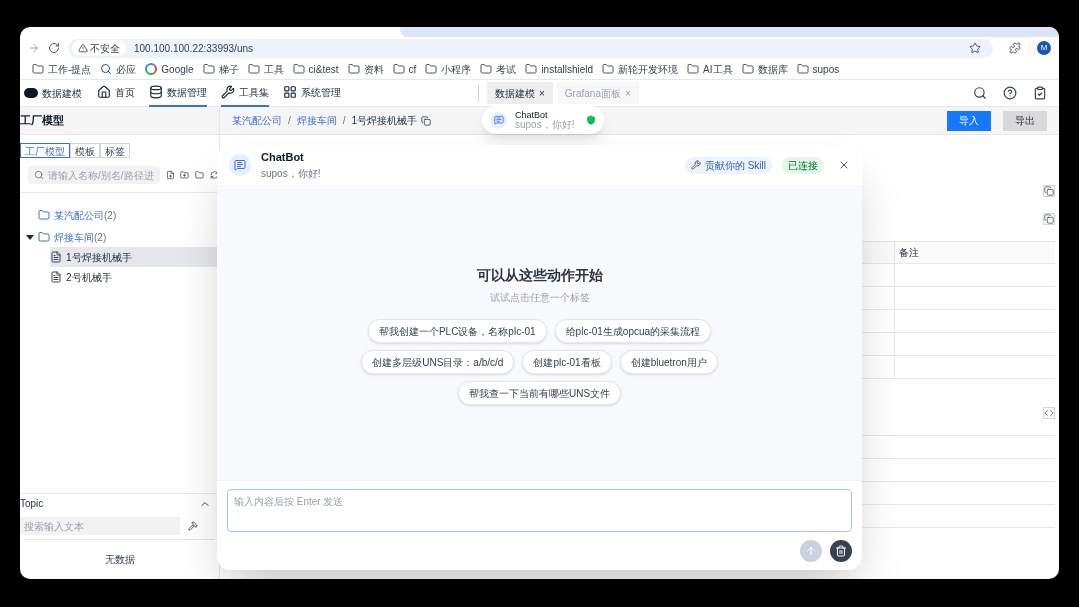  What do you see at coordinates (448, 69) in the screenshot?
I see `bookmark: 小程序` at bounding box center [448, 69].